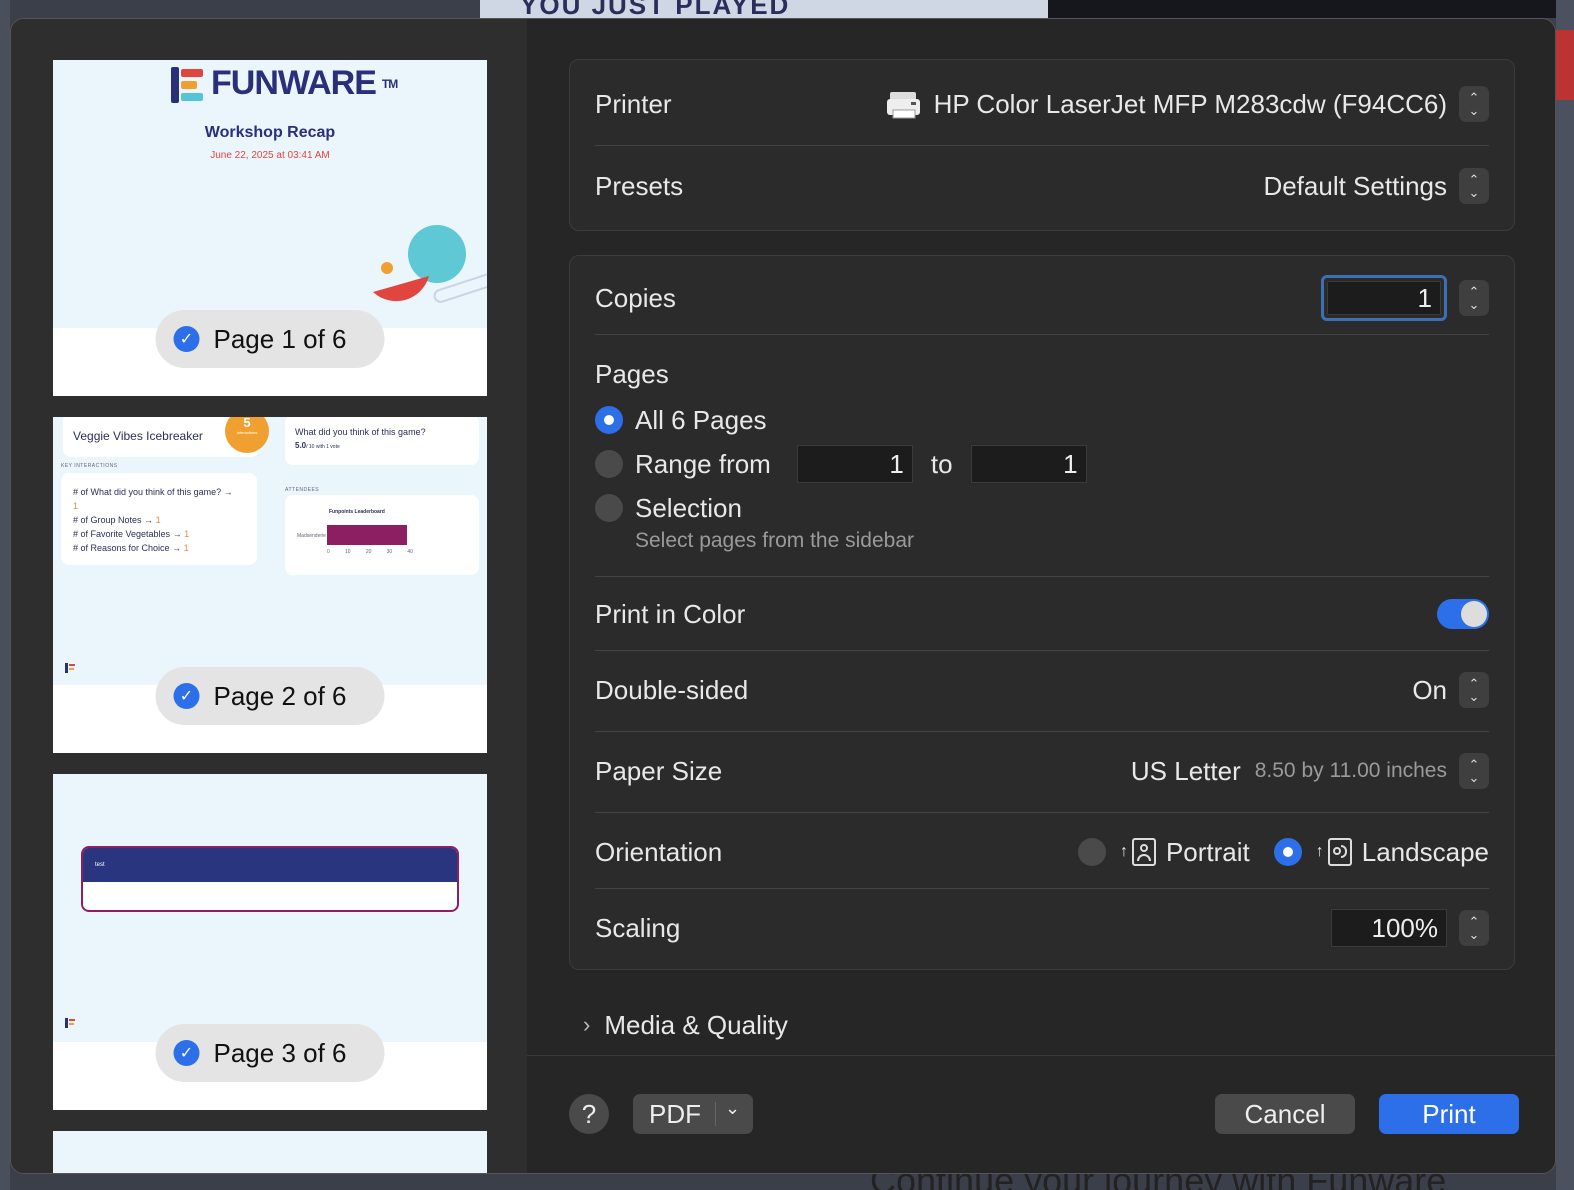 This screenshot has height=1190, width=1574. I want to click on copies-label: Copies, so click(635, 297).